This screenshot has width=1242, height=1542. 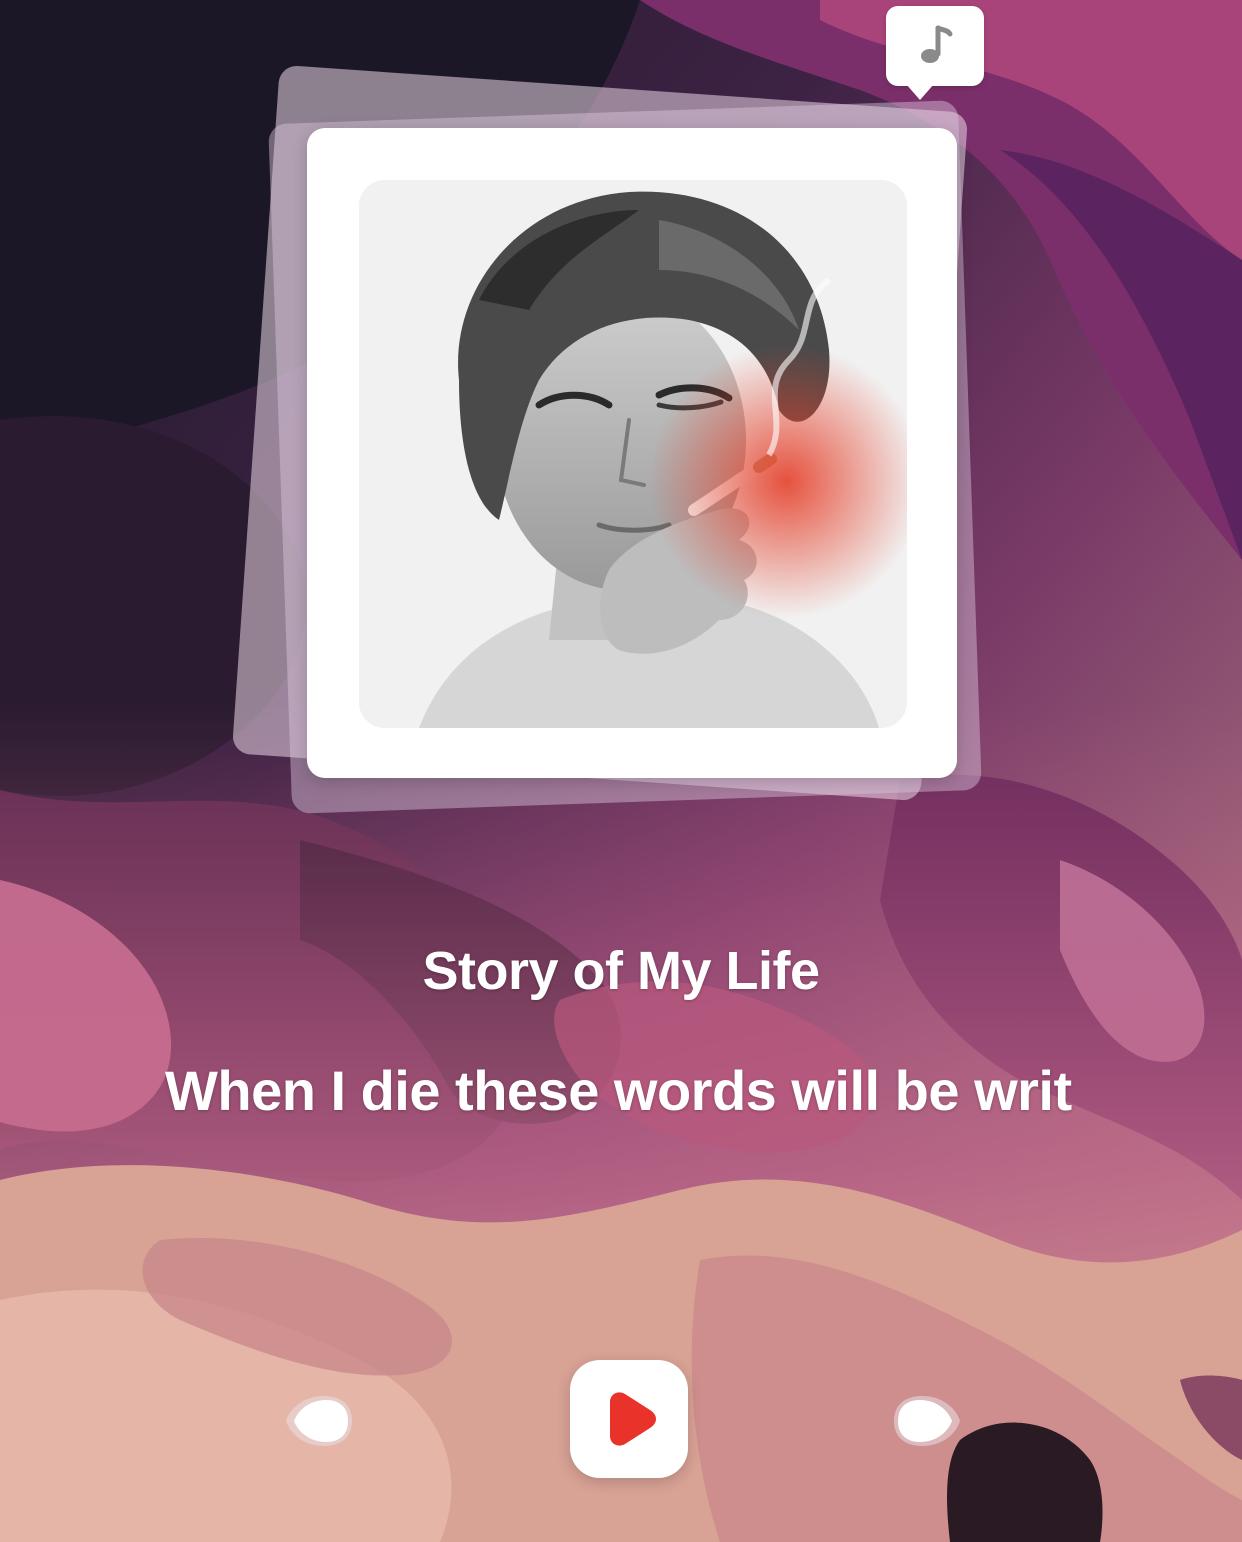 I want to click on next-track-icon, so click(x=927, y=1421).